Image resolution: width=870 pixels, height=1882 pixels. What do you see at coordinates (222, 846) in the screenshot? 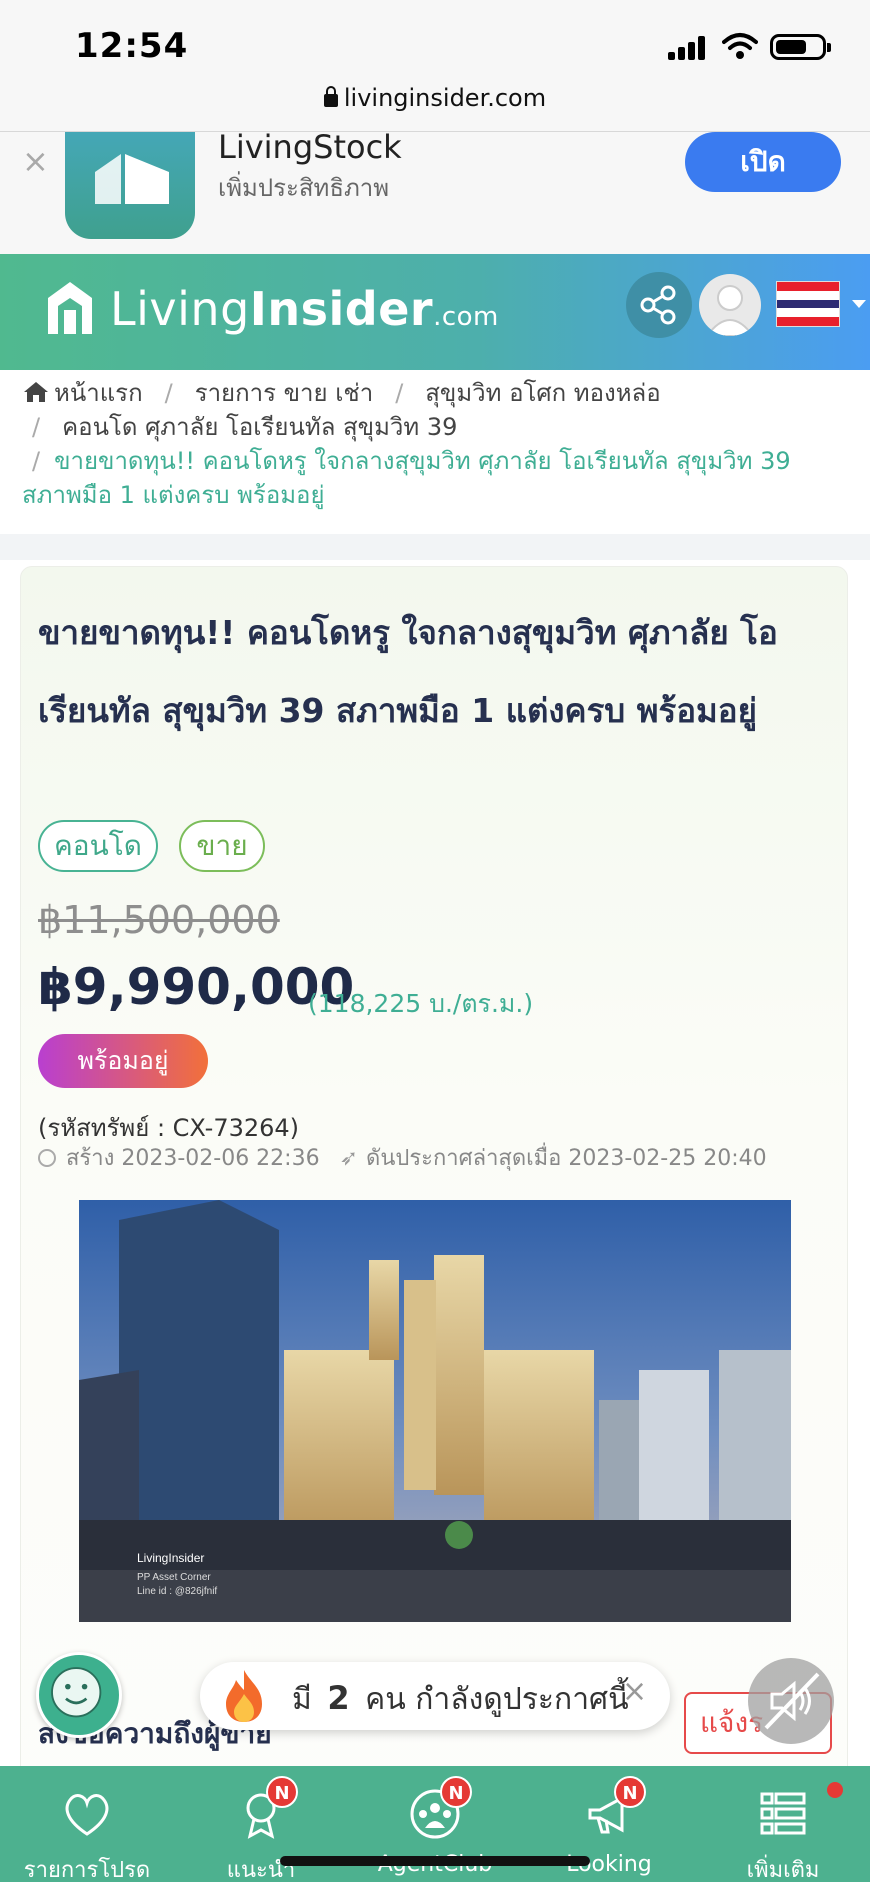
I see `tag-sale: ขาย` at bounding box center [222, 846].